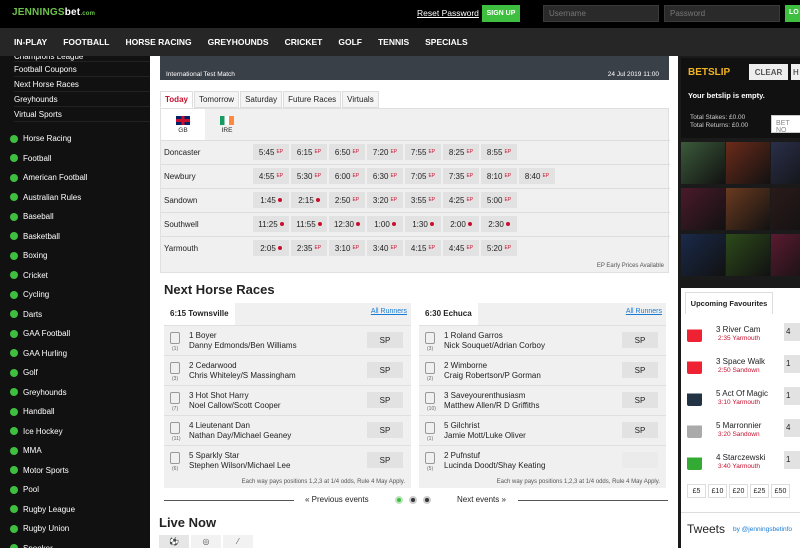 This screenshot has height=548, width=800. I want to click on sidebar-item: Ice Hockey, so click(75, 432).